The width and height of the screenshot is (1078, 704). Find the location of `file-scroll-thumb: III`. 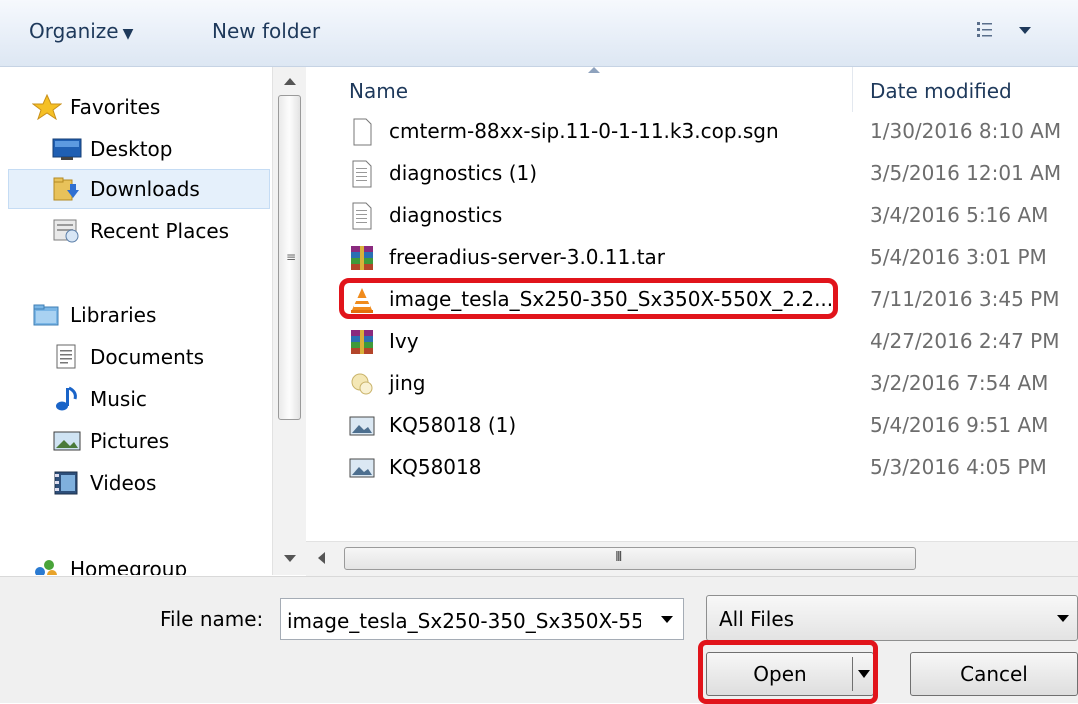

file-scroll-thumb: III is located at coordinates (630, 558).